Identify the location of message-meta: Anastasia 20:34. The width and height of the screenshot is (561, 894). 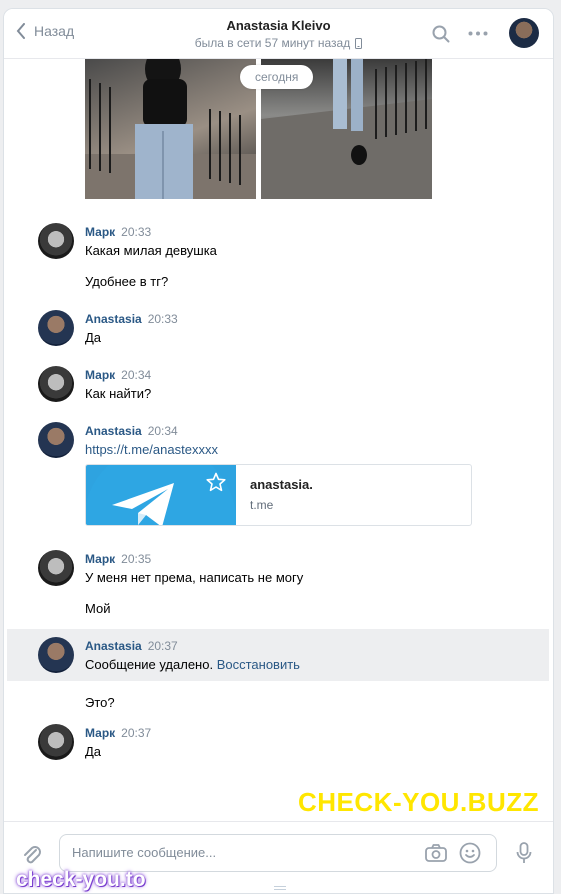
(131, 431).